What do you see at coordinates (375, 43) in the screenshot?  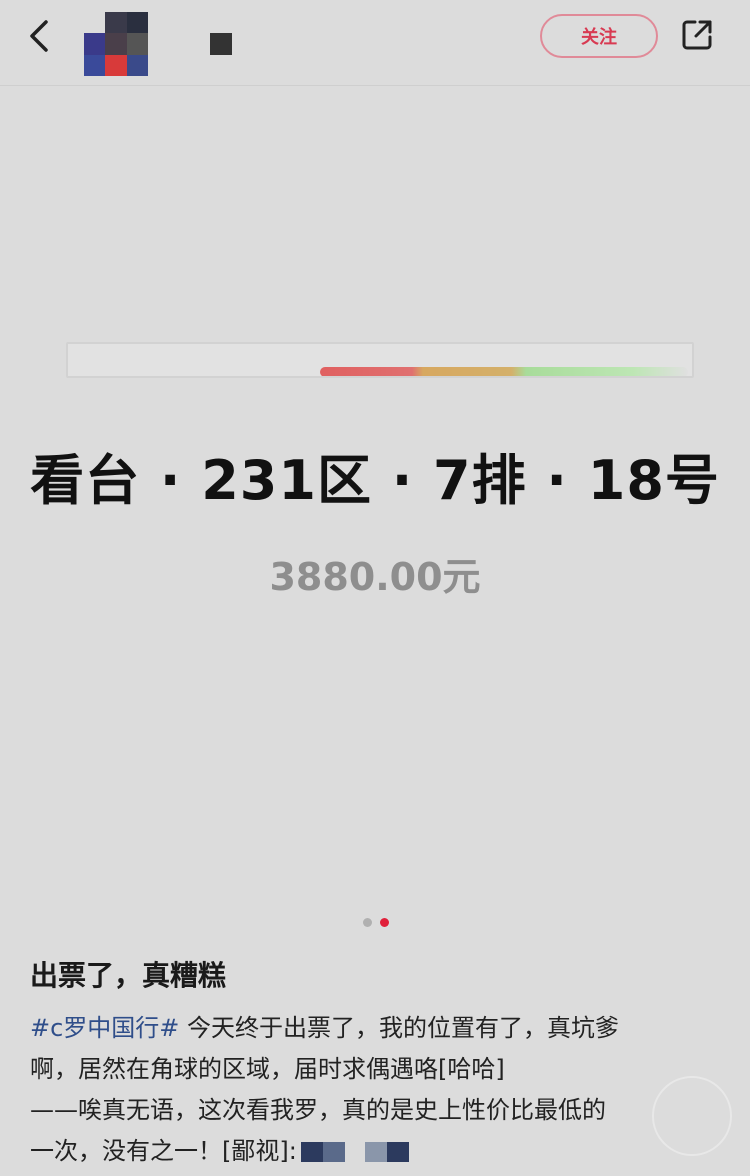 I see `top-bar: 关注` at bounding box center [375, 43].